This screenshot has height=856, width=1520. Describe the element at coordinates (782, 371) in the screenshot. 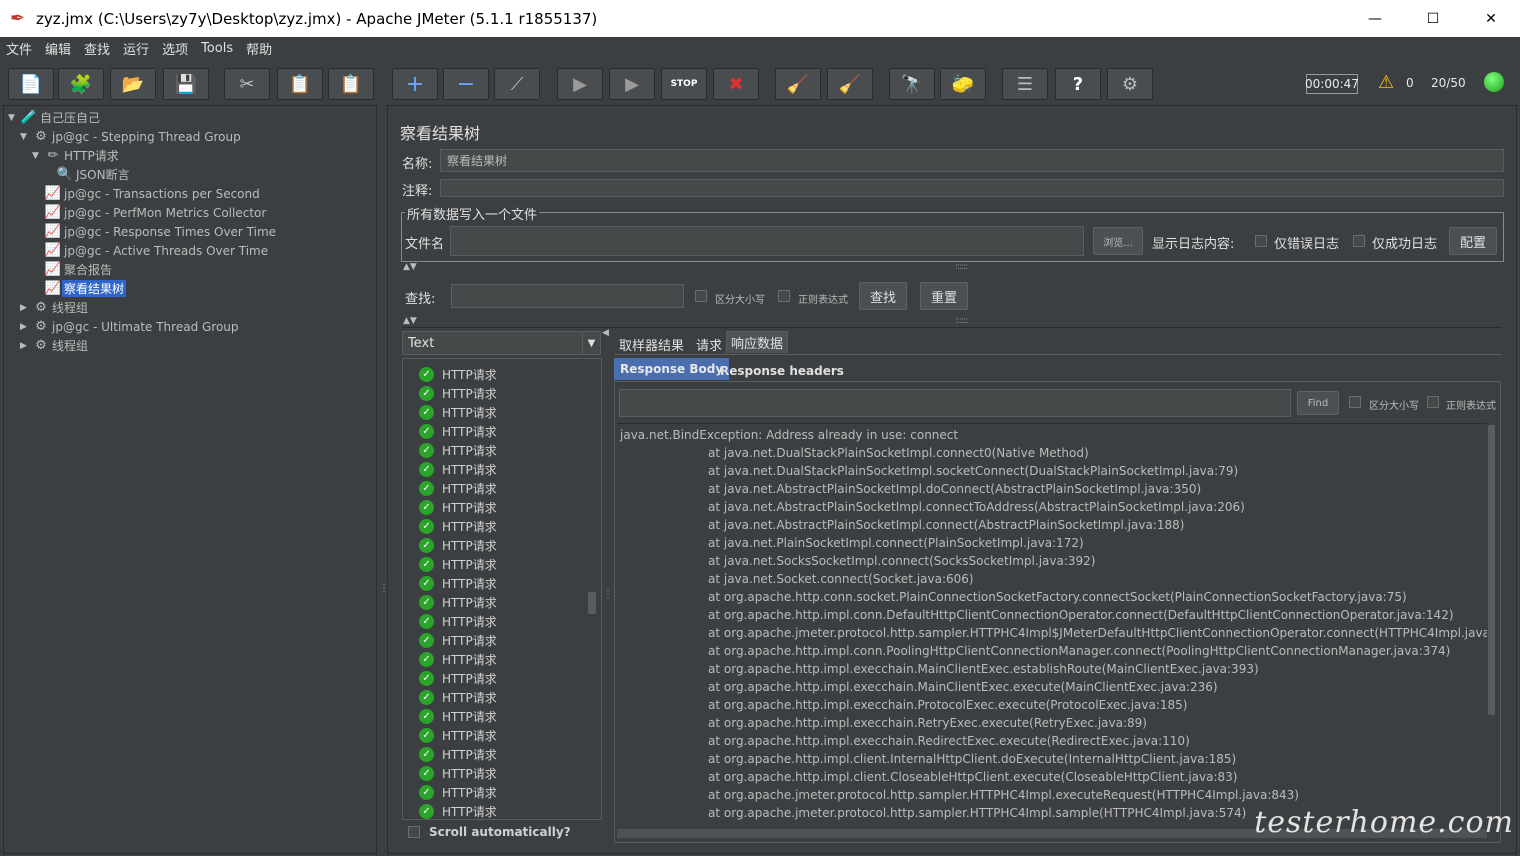

I see `subtab-response-headers: Response headers` at that location.